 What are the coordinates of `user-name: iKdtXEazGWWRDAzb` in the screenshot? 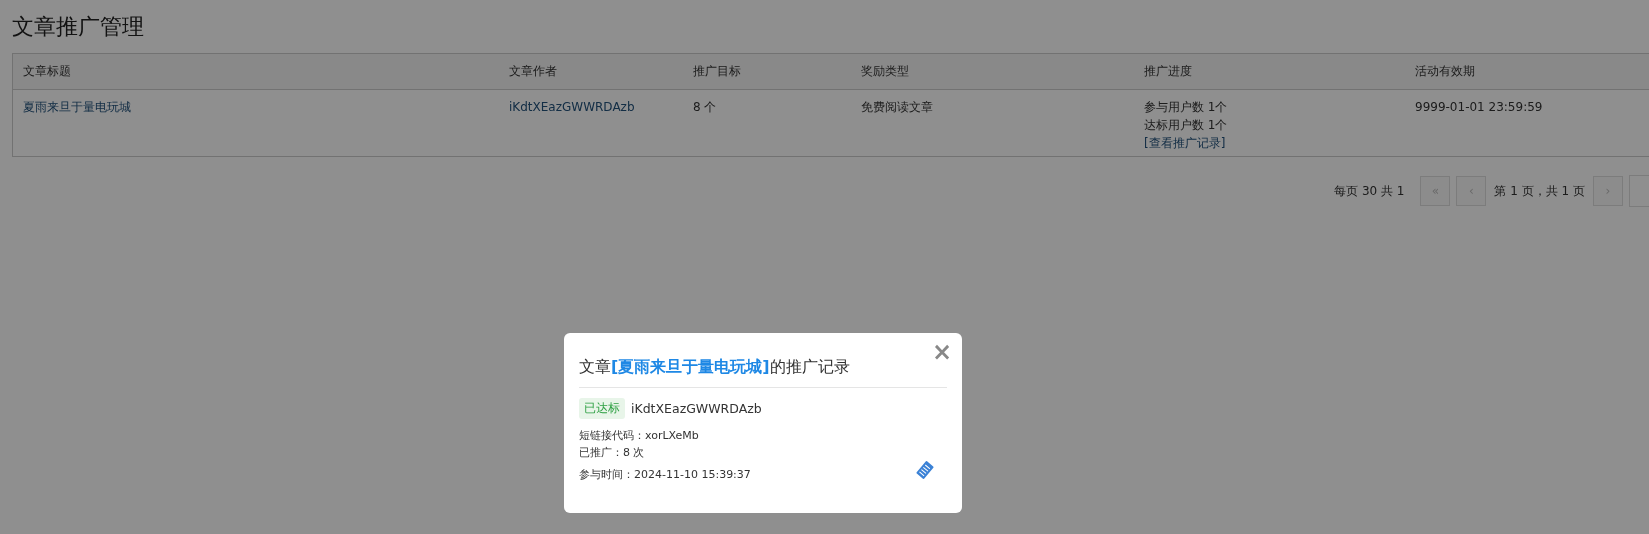 It's located at (696, 408).